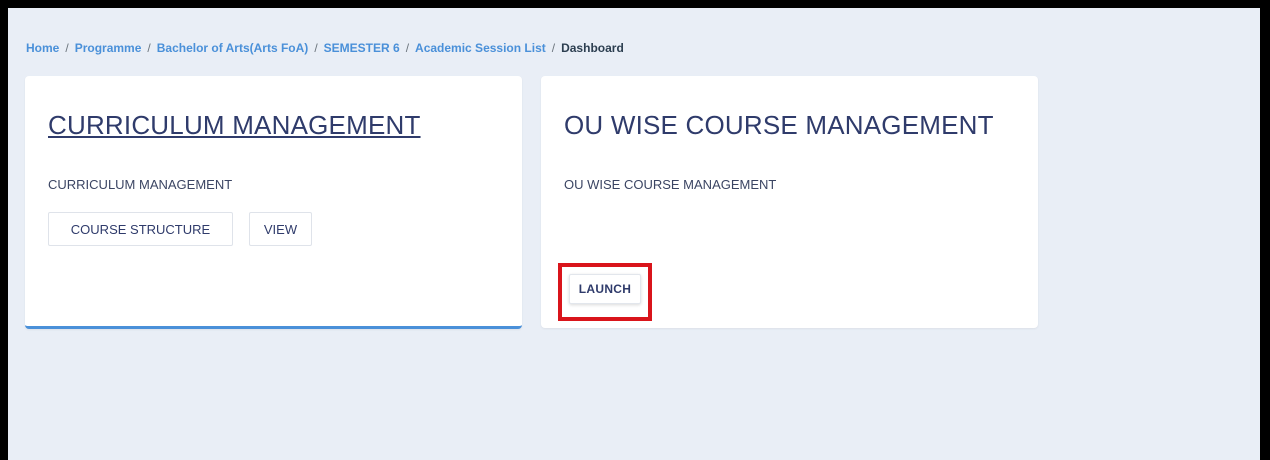 The image size is (1270, 460). Describe the element at coordinates (140, 229) in the screenshot. I see `course-structure-button: COURSE STRUCTURE` at that location.